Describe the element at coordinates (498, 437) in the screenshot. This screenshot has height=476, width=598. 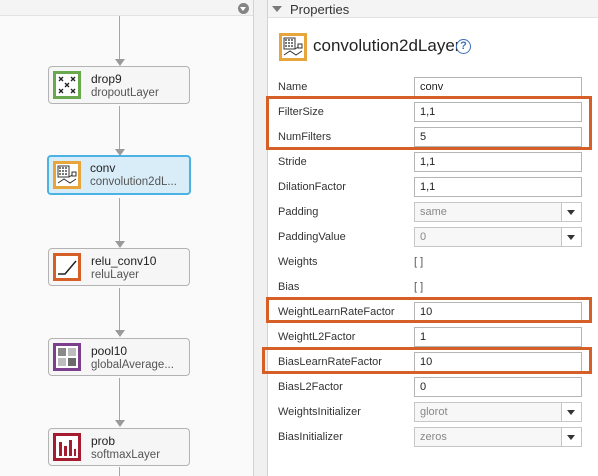
I see `biasinitializer-select: zeros` at that location.